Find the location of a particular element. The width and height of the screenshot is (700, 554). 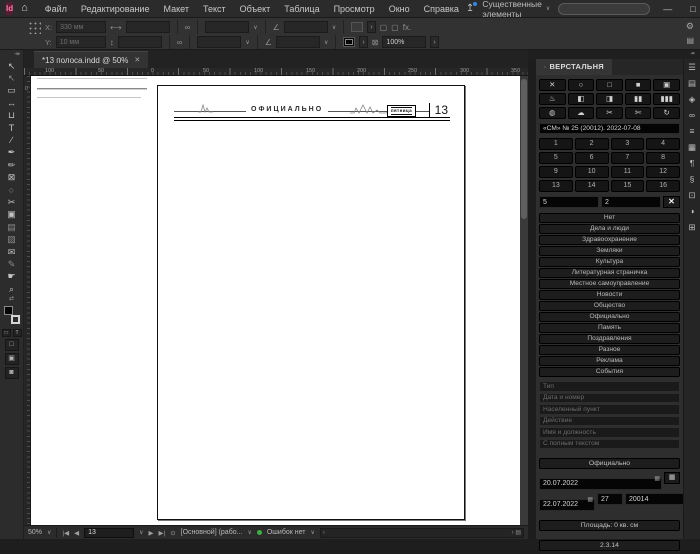

workspace-switcher: Существенные элементы ∨ is located at coordinates (516, 9).